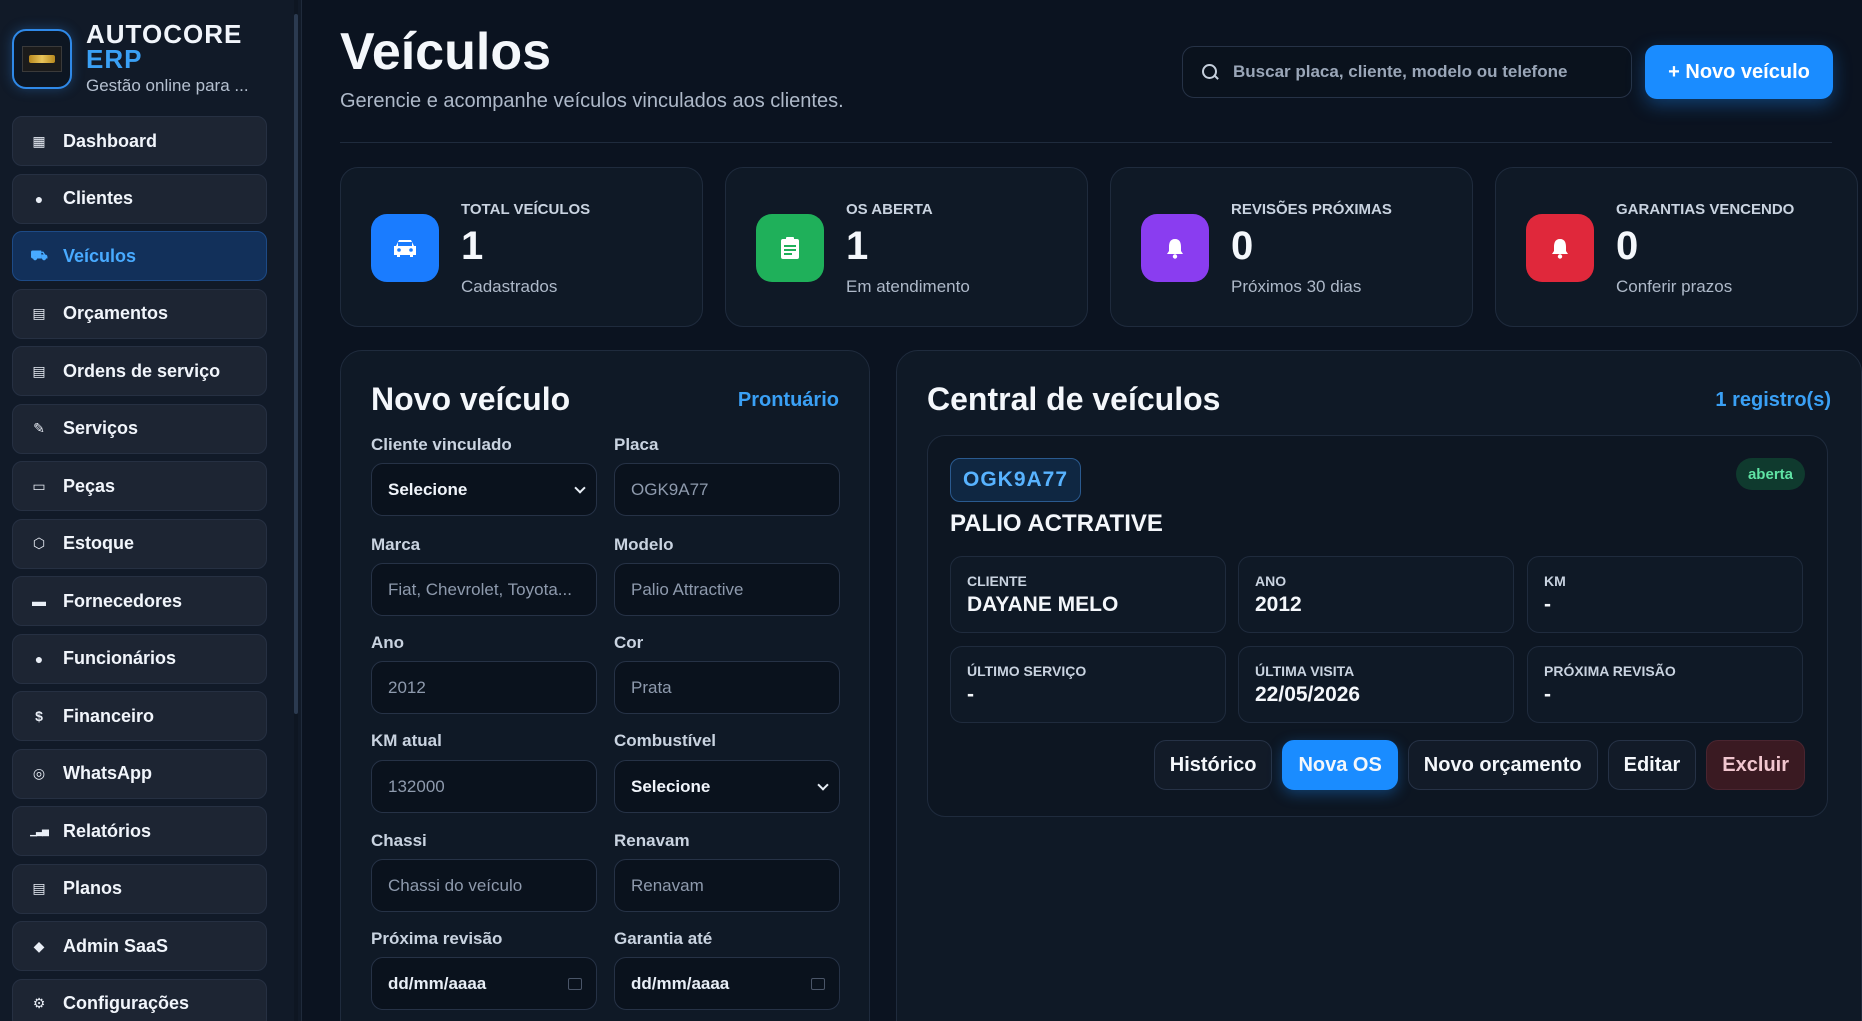 The image size is (1862, 1021). Describe the element at coordinates (727, 489) in the screenshot. I see `placa-input: OGK9A77` at that location.